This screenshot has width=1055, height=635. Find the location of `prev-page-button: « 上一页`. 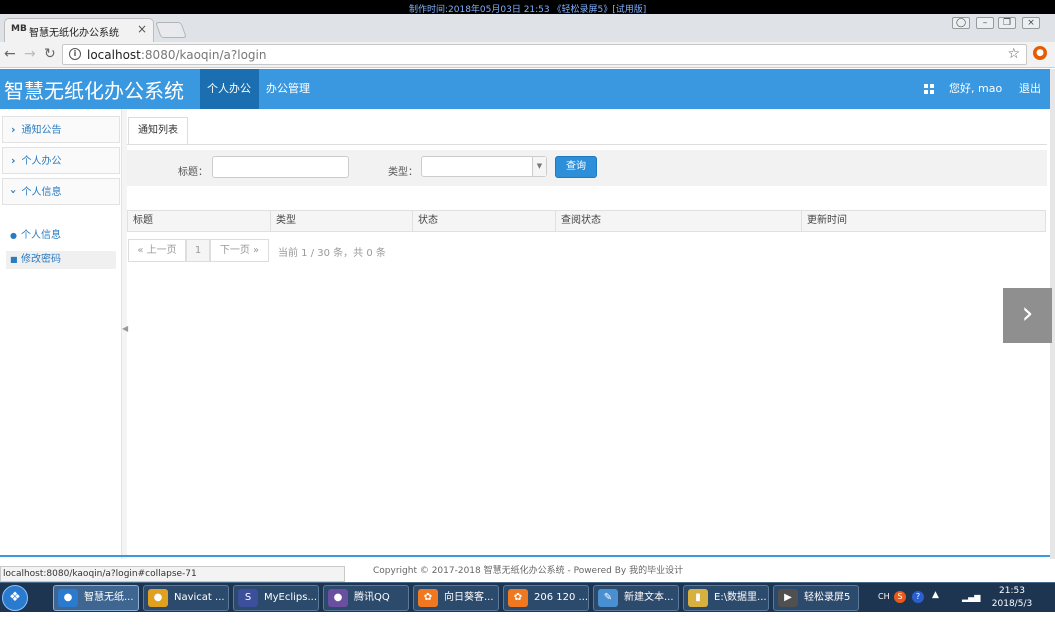

prev-page-button: « 上一页 is located at coordinates (157, 250).